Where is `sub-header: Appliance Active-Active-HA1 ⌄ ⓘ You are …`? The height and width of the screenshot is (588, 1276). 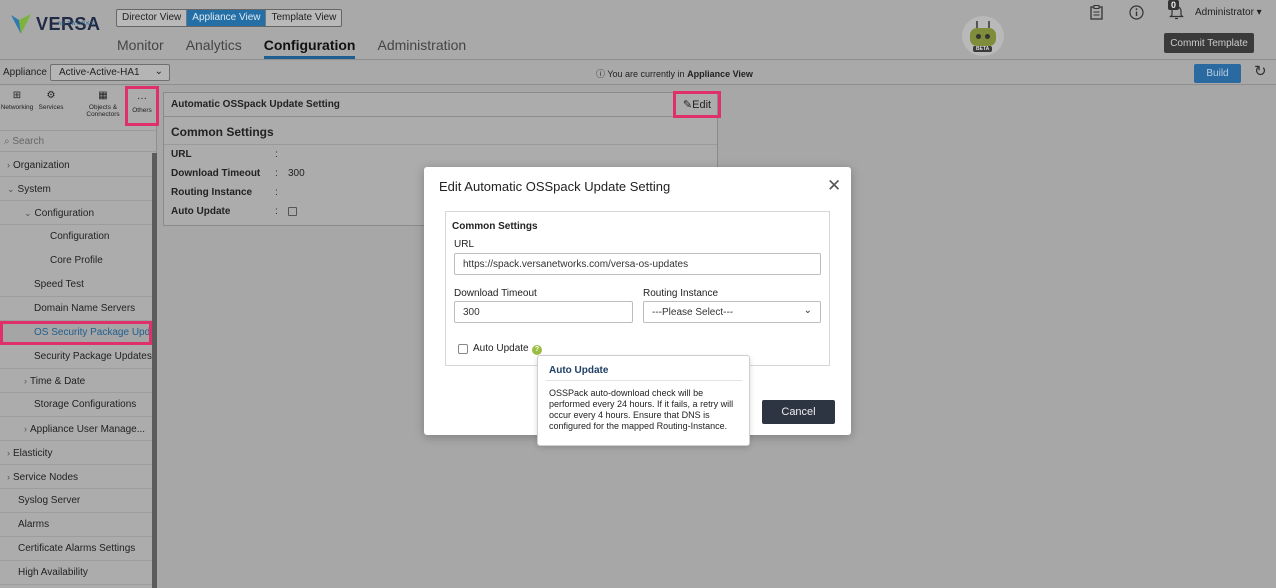
sub-header: Appliance Active-Active-HA1 ⌄ ⓘ You are … is located at coordinates (638, 73).